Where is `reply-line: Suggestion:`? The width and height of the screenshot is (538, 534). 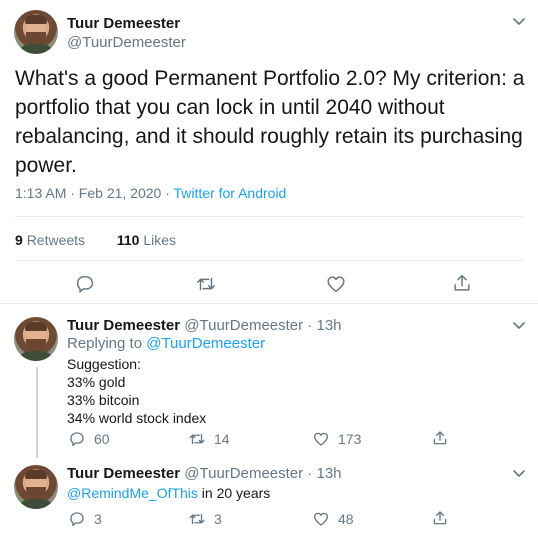
reply-line: Suggestion: is located at coordinates (104, 364).